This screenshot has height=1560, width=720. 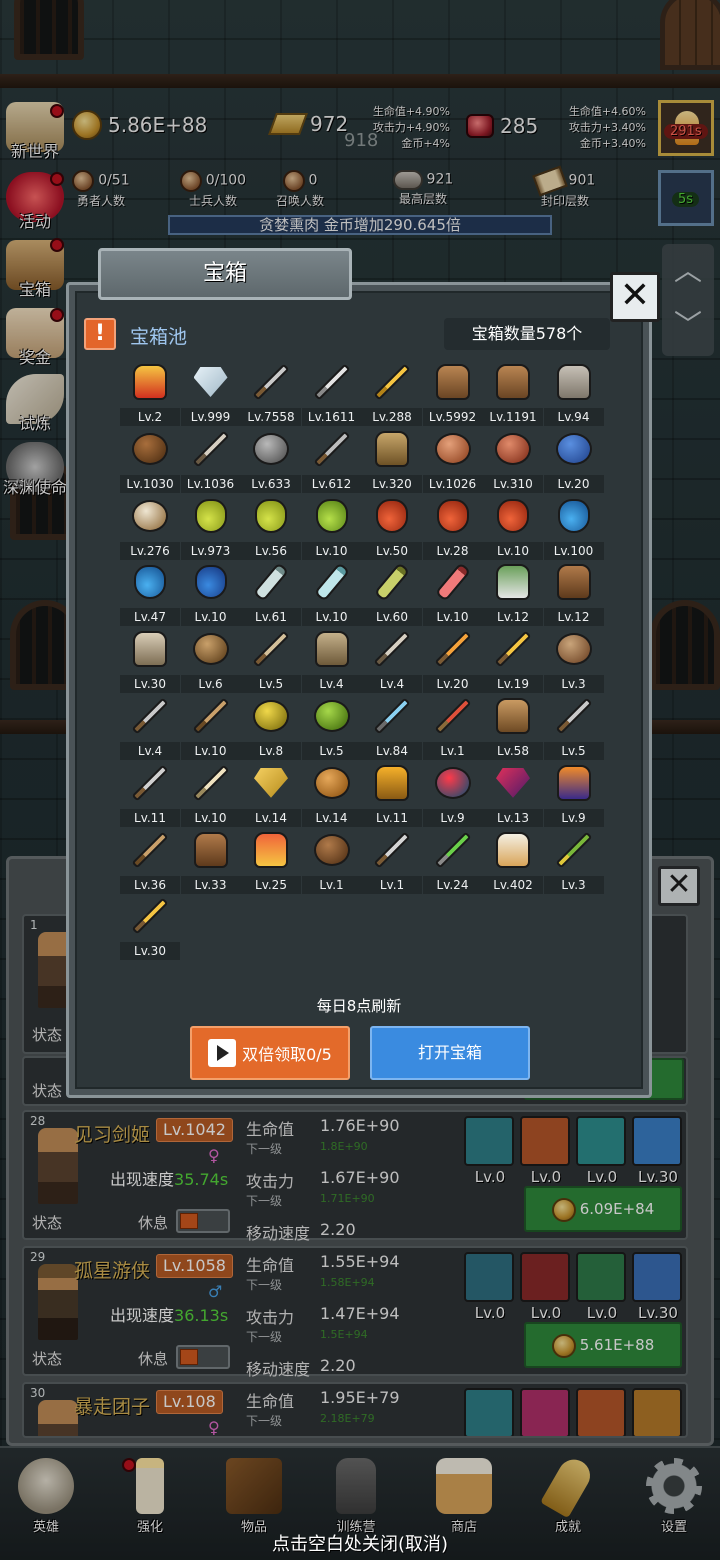 I want to click on chest-item: Lv.1191, so click(x=513, y=395).